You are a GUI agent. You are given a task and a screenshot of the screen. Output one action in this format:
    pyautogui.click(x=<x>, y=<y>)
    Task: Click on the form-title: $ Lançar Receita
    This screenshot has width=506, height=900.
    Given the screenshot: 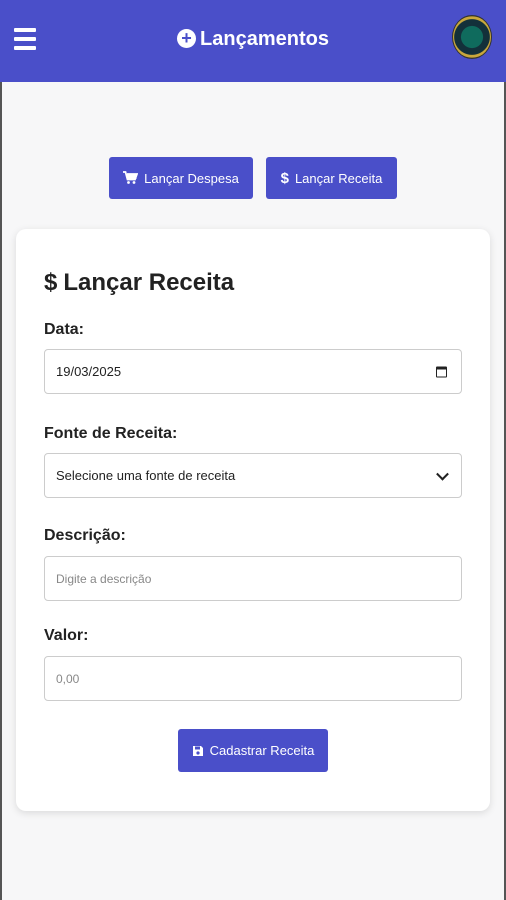 What is the action you would take?
    pyautogui.click(x=139, y=283)
    